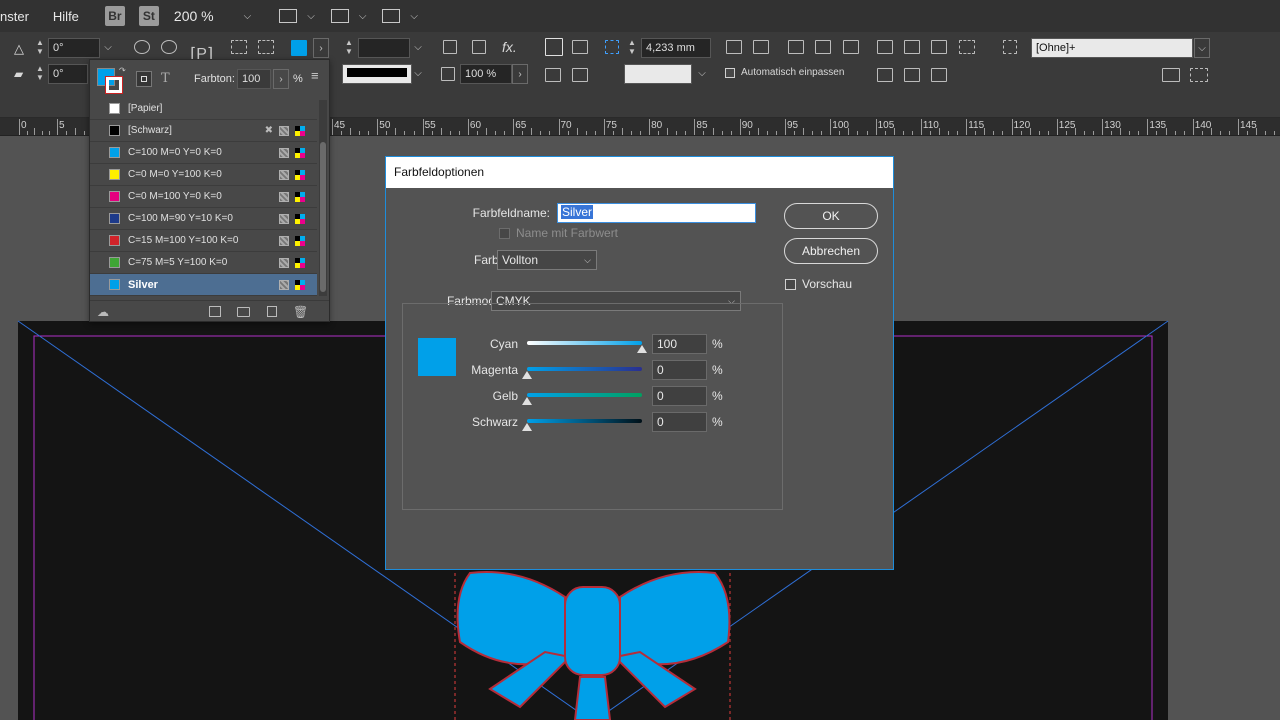 The height and width of the screenshot is (720, 1280). What do you see at coordinates (281, 79) in the screenshot?
I see `tint-chevron-icon: ›` at bounding box center [281, 79].